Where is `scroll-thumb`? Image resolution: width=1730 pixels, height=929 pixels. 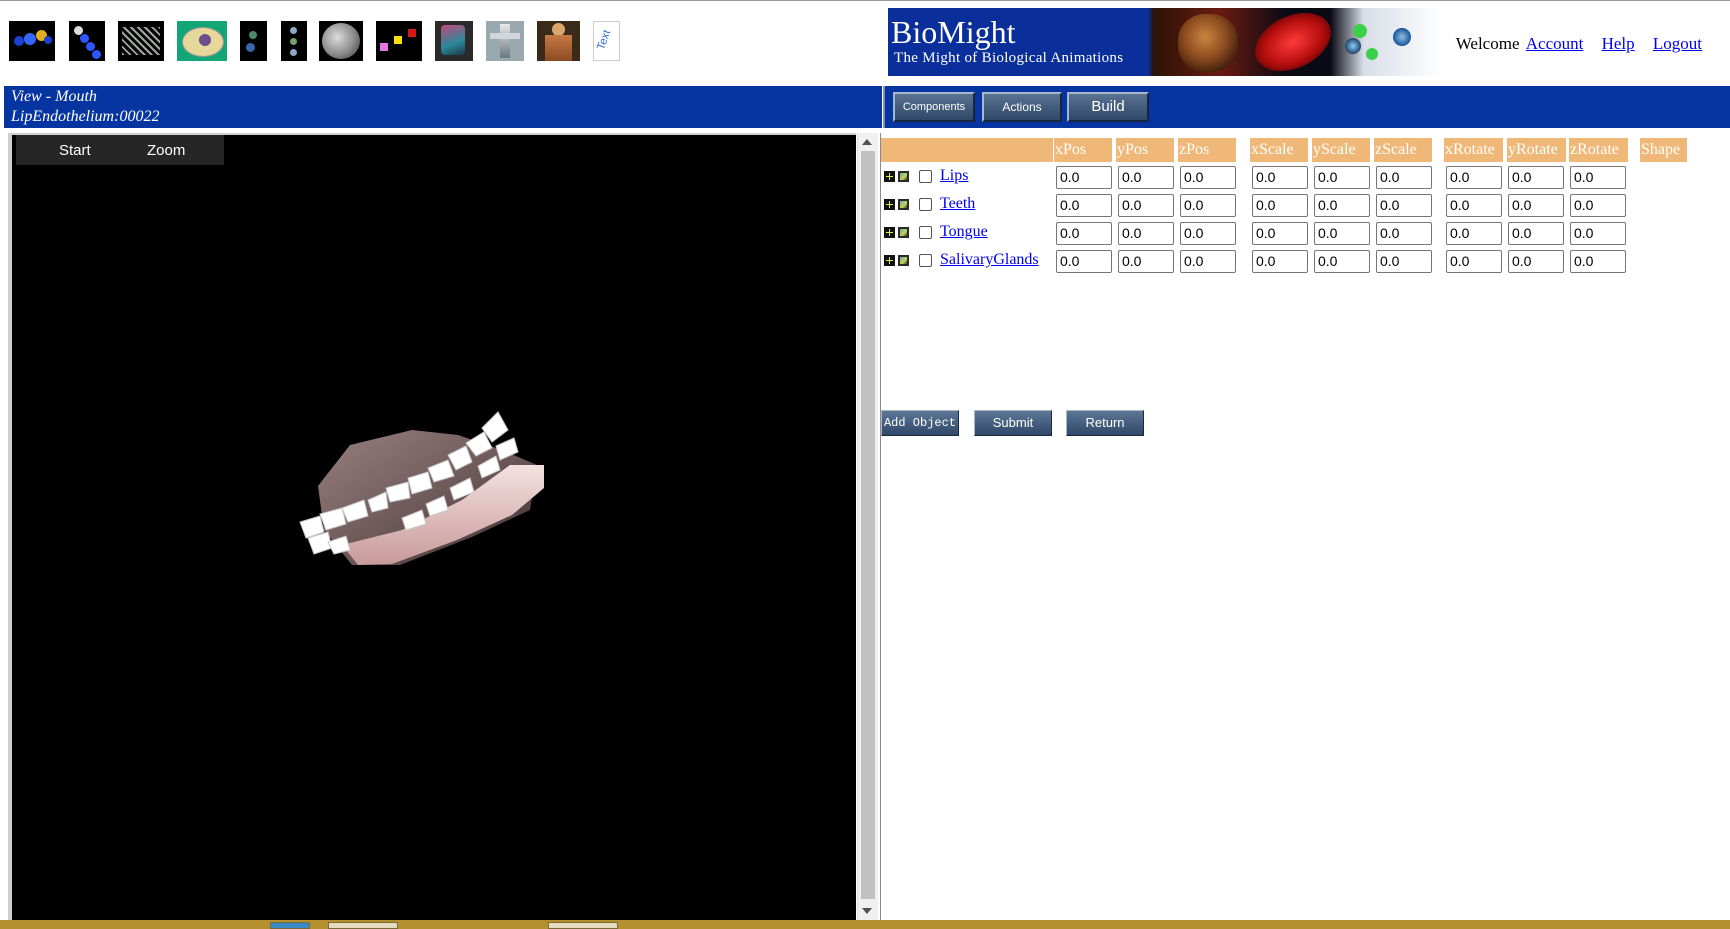
scroll-thumb is located at coordinates (868, 525).